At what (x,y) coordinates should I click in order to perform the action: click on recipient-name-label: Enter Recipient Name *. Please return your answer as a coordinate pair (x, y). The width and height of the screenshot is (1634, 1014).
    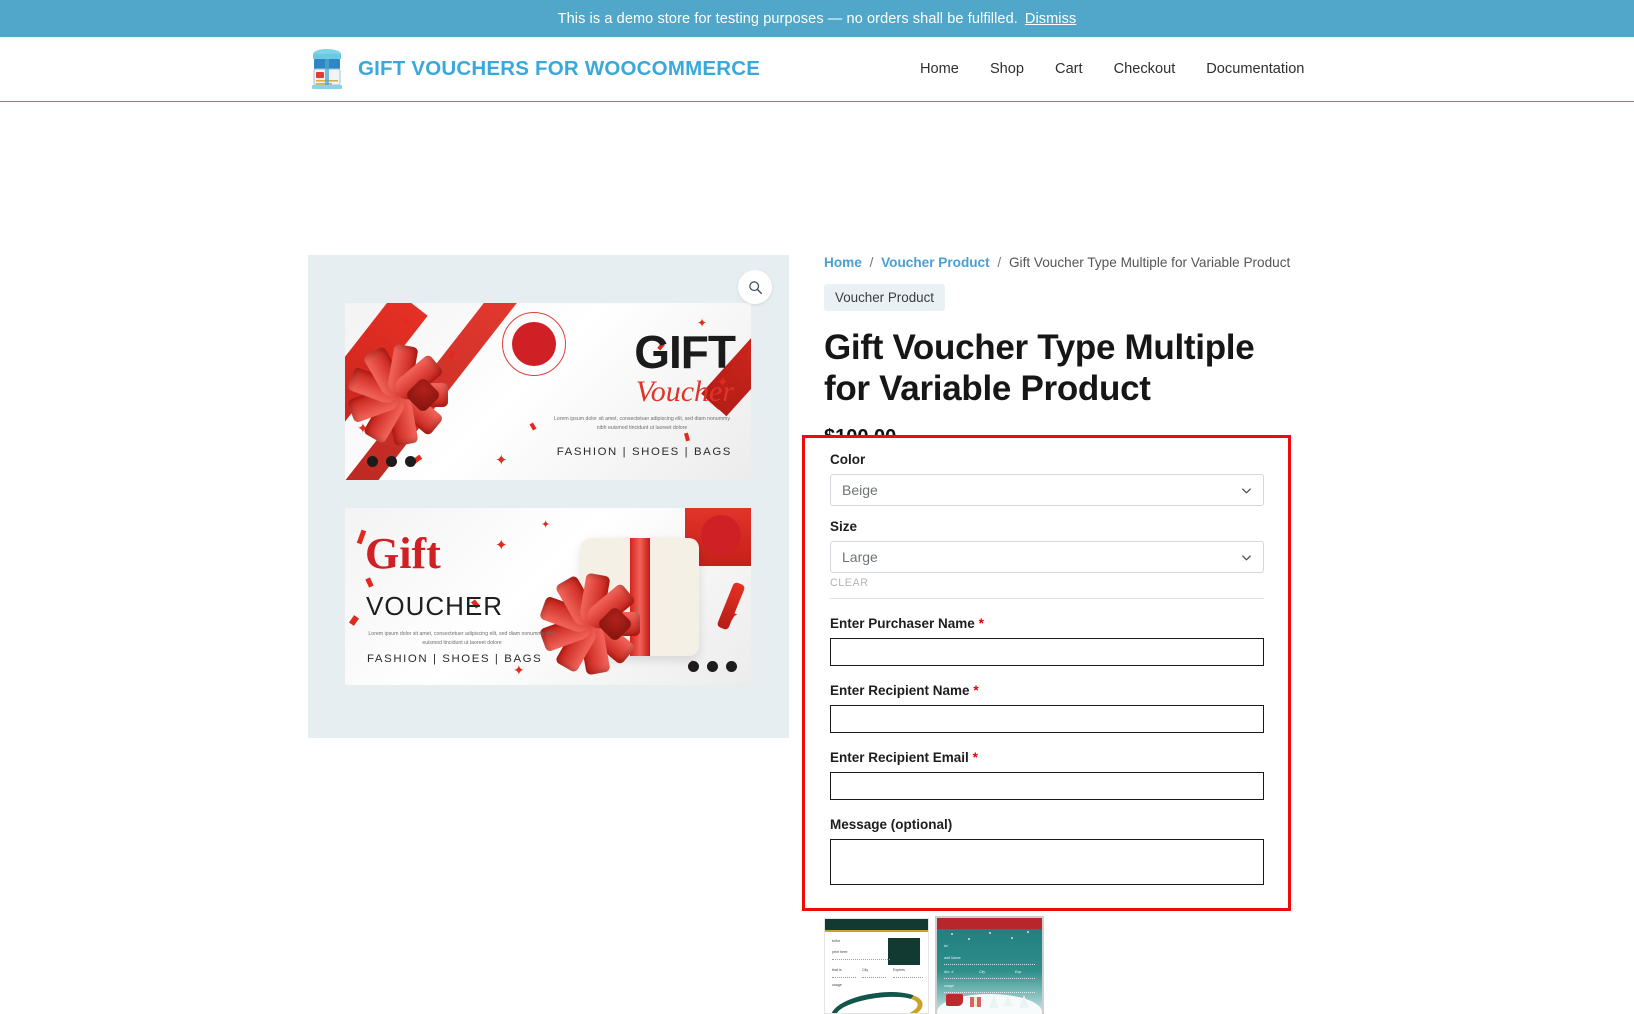
    Looking at the image, I should click on (1047, 690).